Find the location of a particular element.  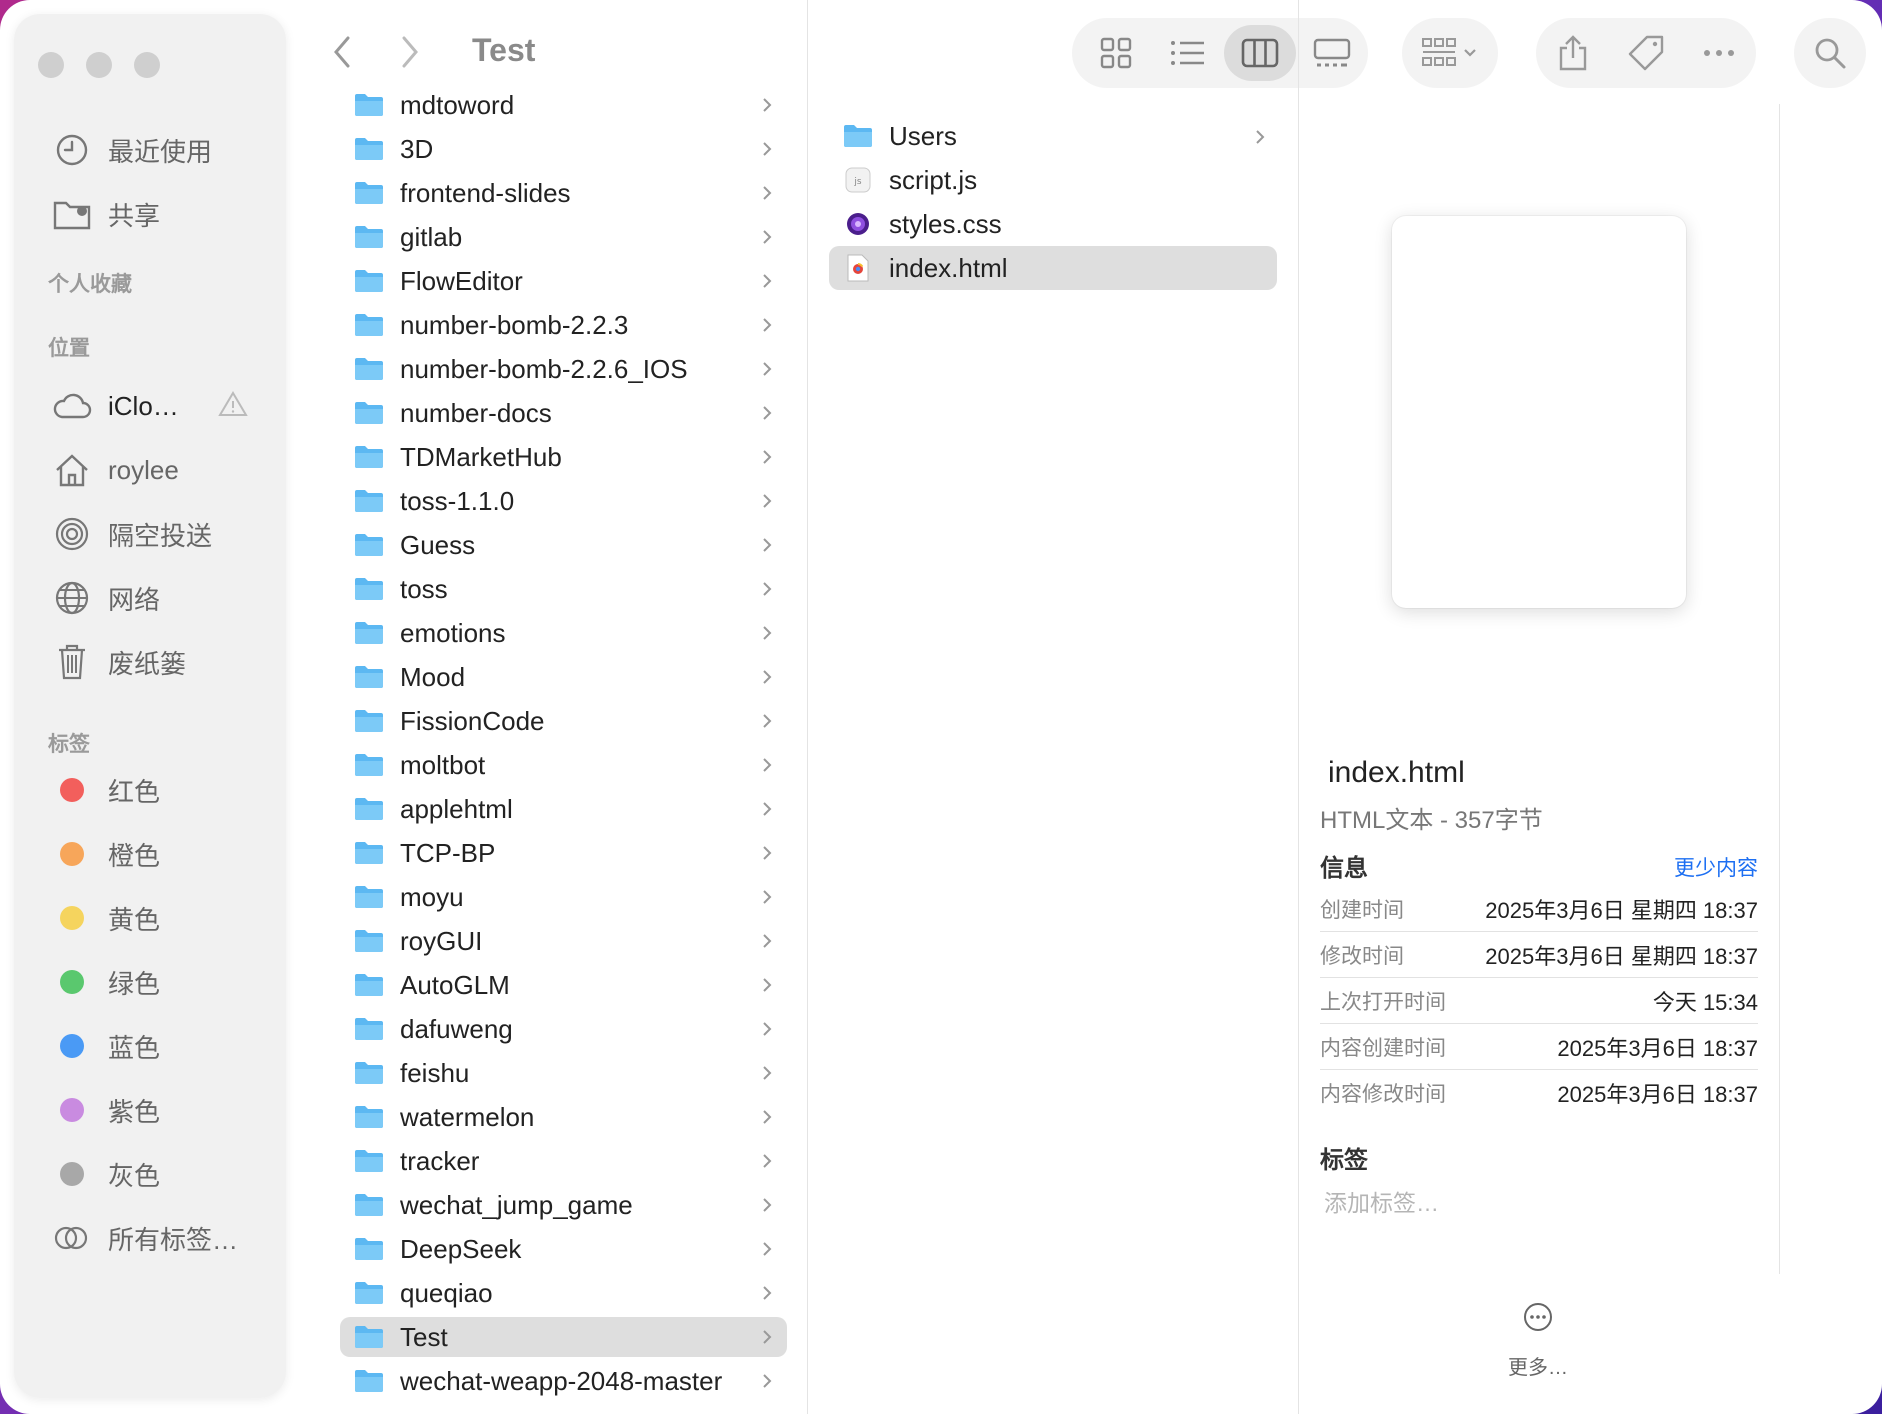

show-less-link: 更少内容 is located at coordinates (1716, 867).